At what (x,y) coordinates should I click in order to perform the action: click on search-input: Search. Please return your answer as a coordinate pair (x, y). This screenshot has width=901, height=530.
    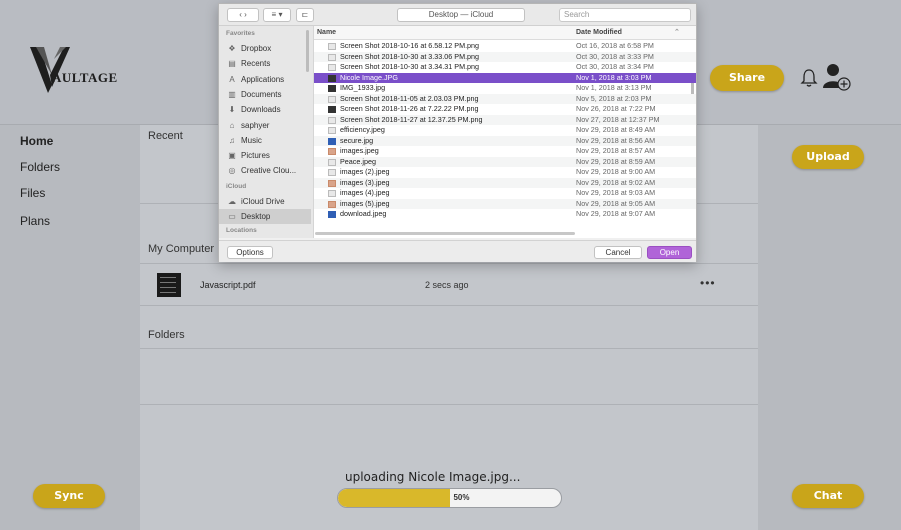
    Looking at the image, I should click on (625, 15).